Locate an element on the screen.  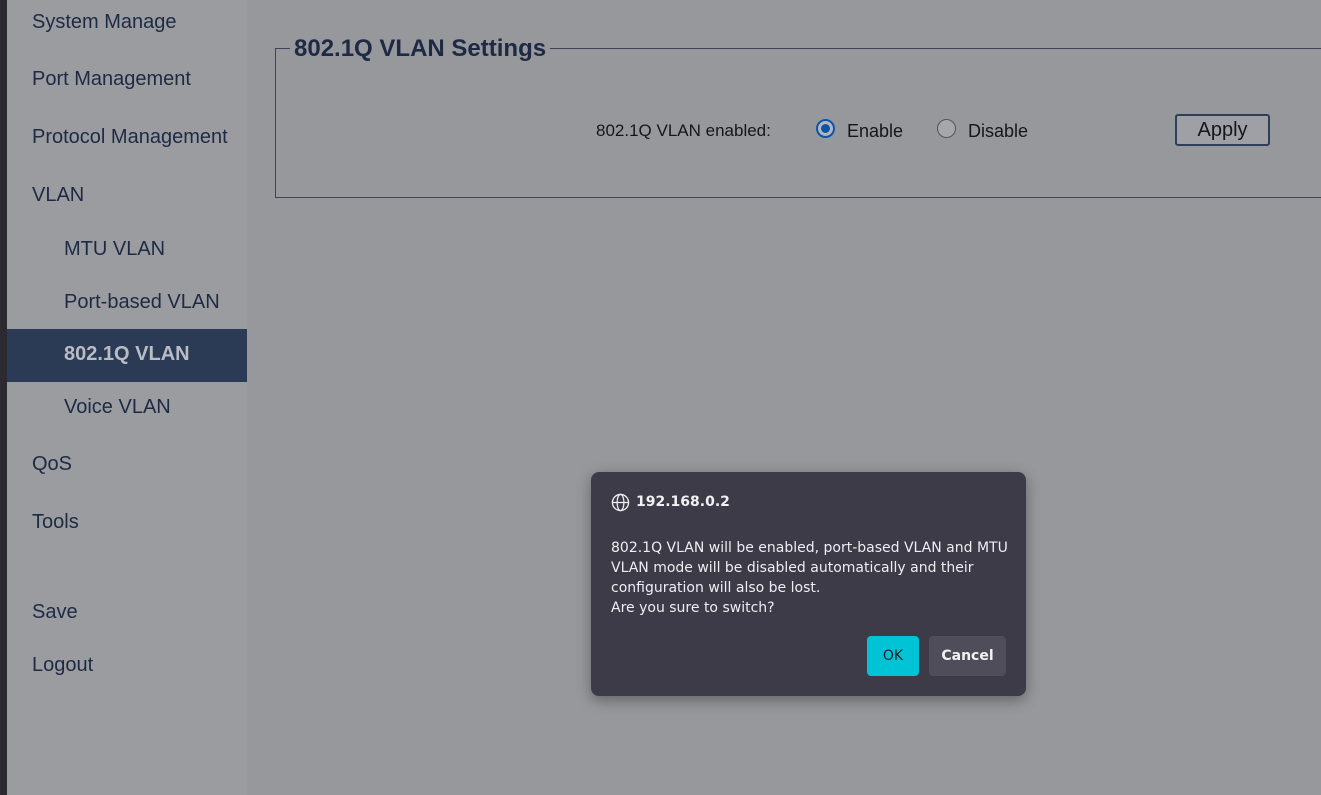
enable-radio is located at coordinates (825, 128).